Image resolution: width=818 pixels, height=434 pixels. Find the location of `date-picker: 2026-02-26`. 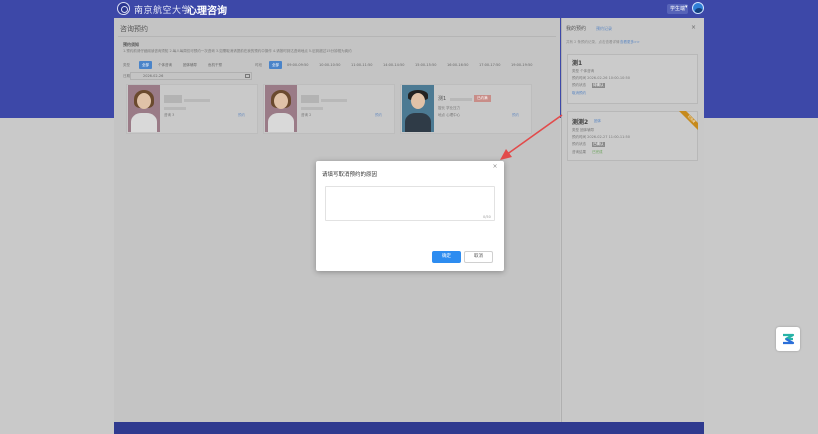

date-picker: 2026-02-26 is located at coordinates (191, 76).